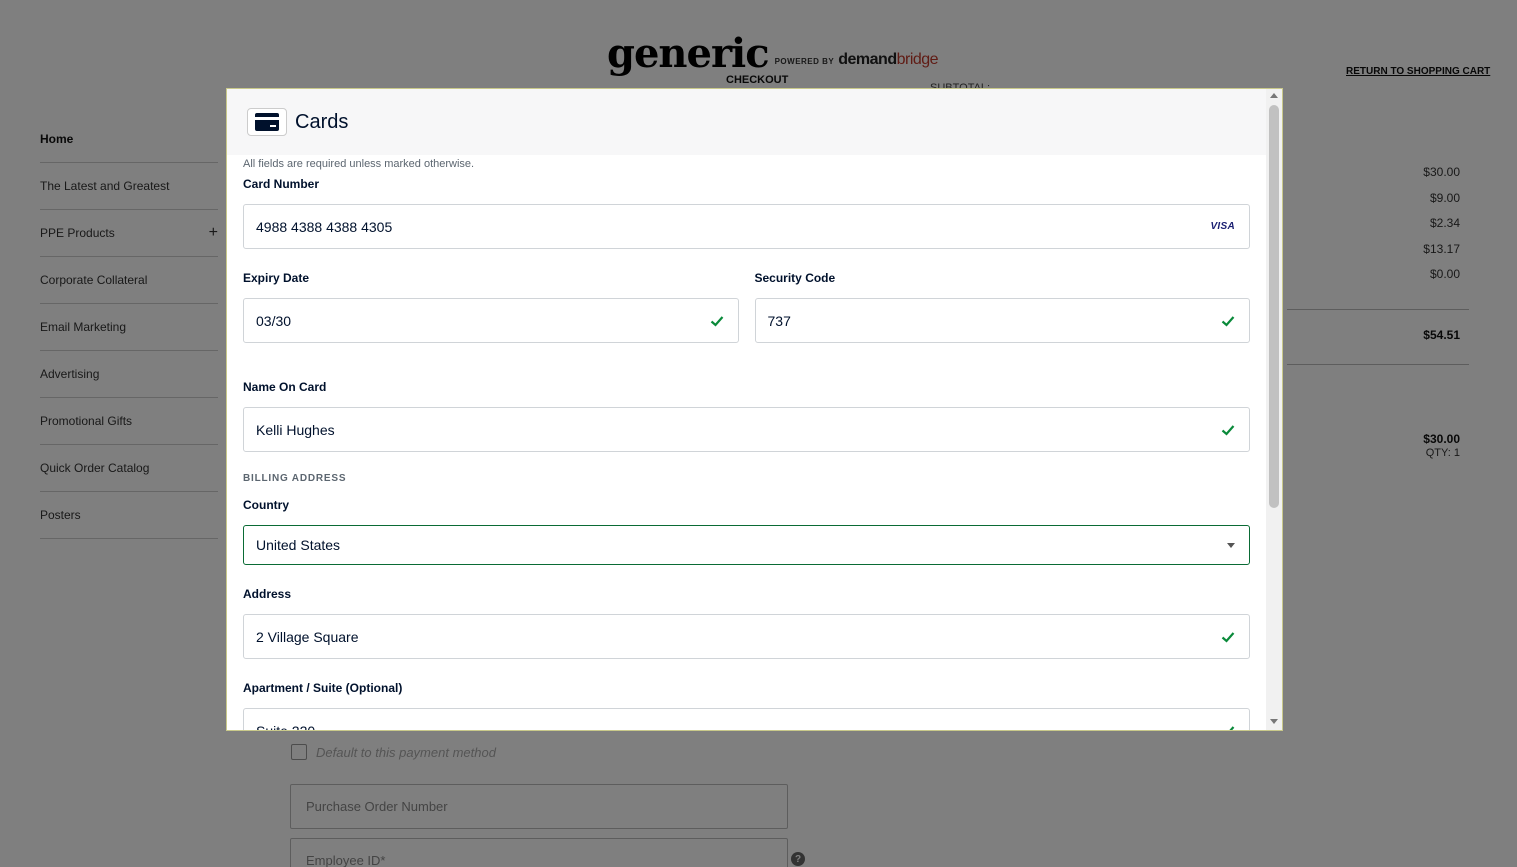 The height and width of the screenshot is (867, 1517). I want to click on security-code-value: 737, so click(779, 320).